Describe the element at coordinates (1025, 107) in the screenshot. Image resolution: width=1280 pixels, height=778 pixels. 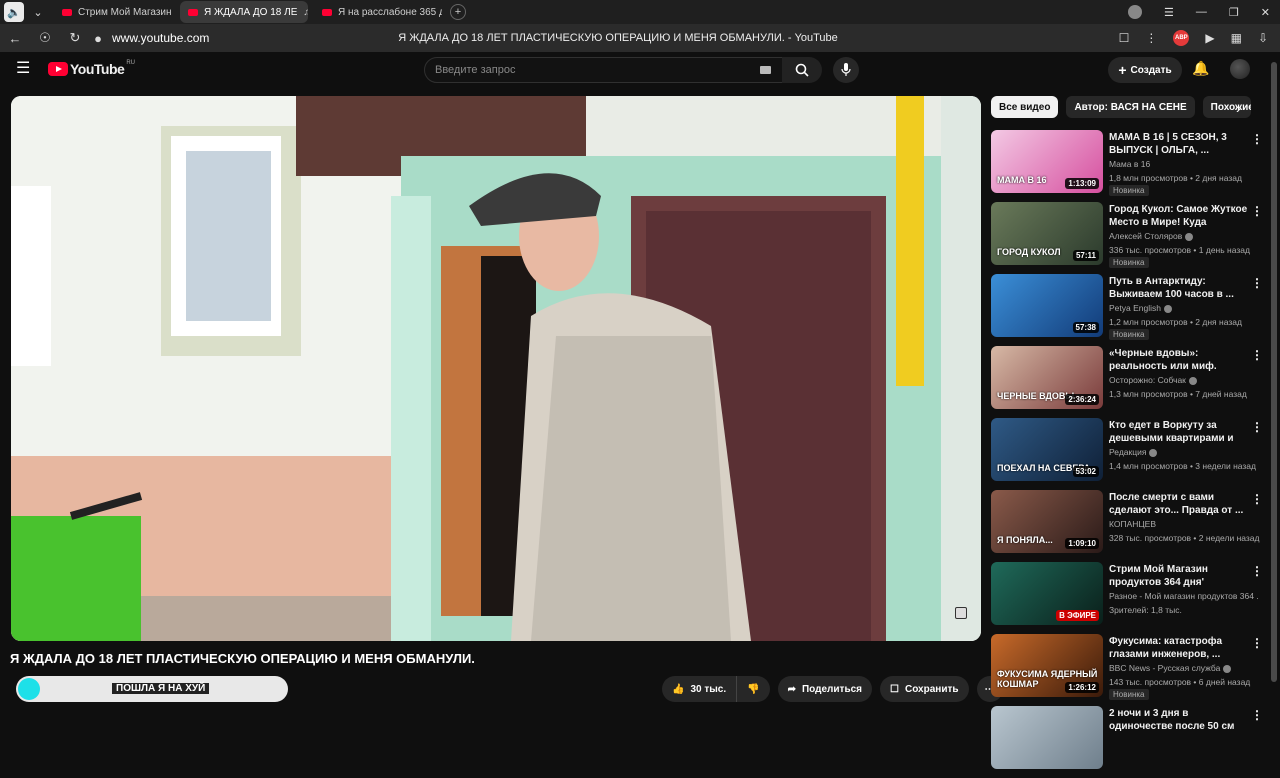
I see `chip-all: Все видео` at that location.